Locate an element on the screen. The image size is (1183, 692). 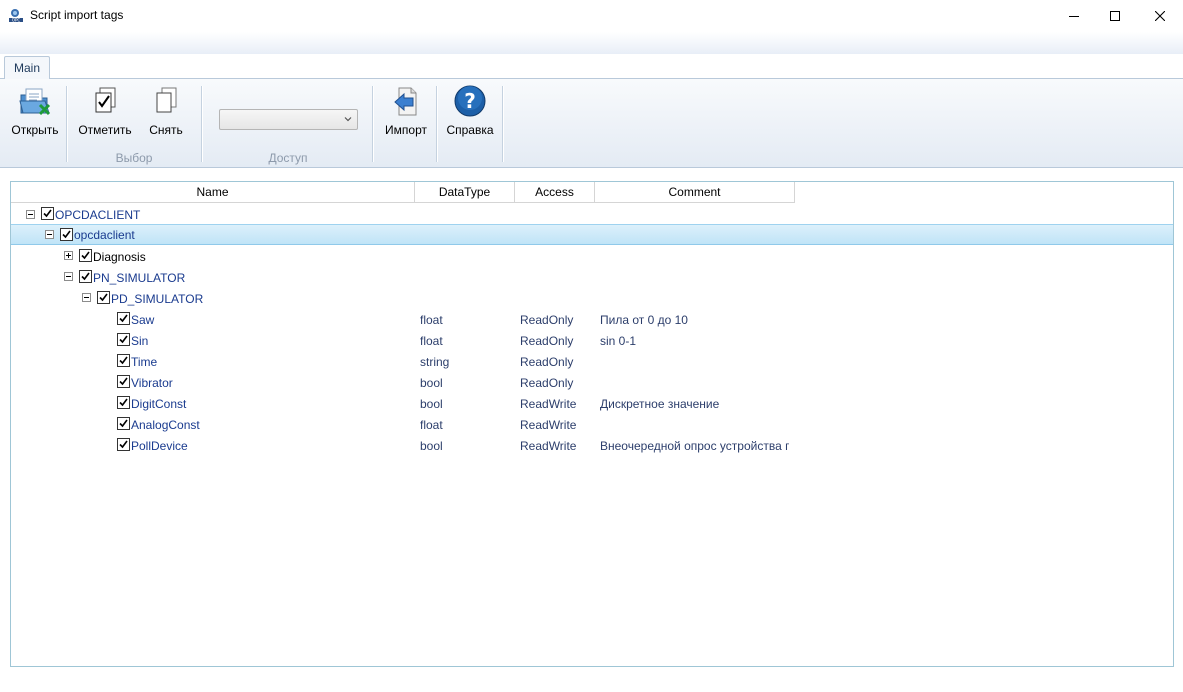
tag-name: AnalogConst is located at coordinates (165, 425).